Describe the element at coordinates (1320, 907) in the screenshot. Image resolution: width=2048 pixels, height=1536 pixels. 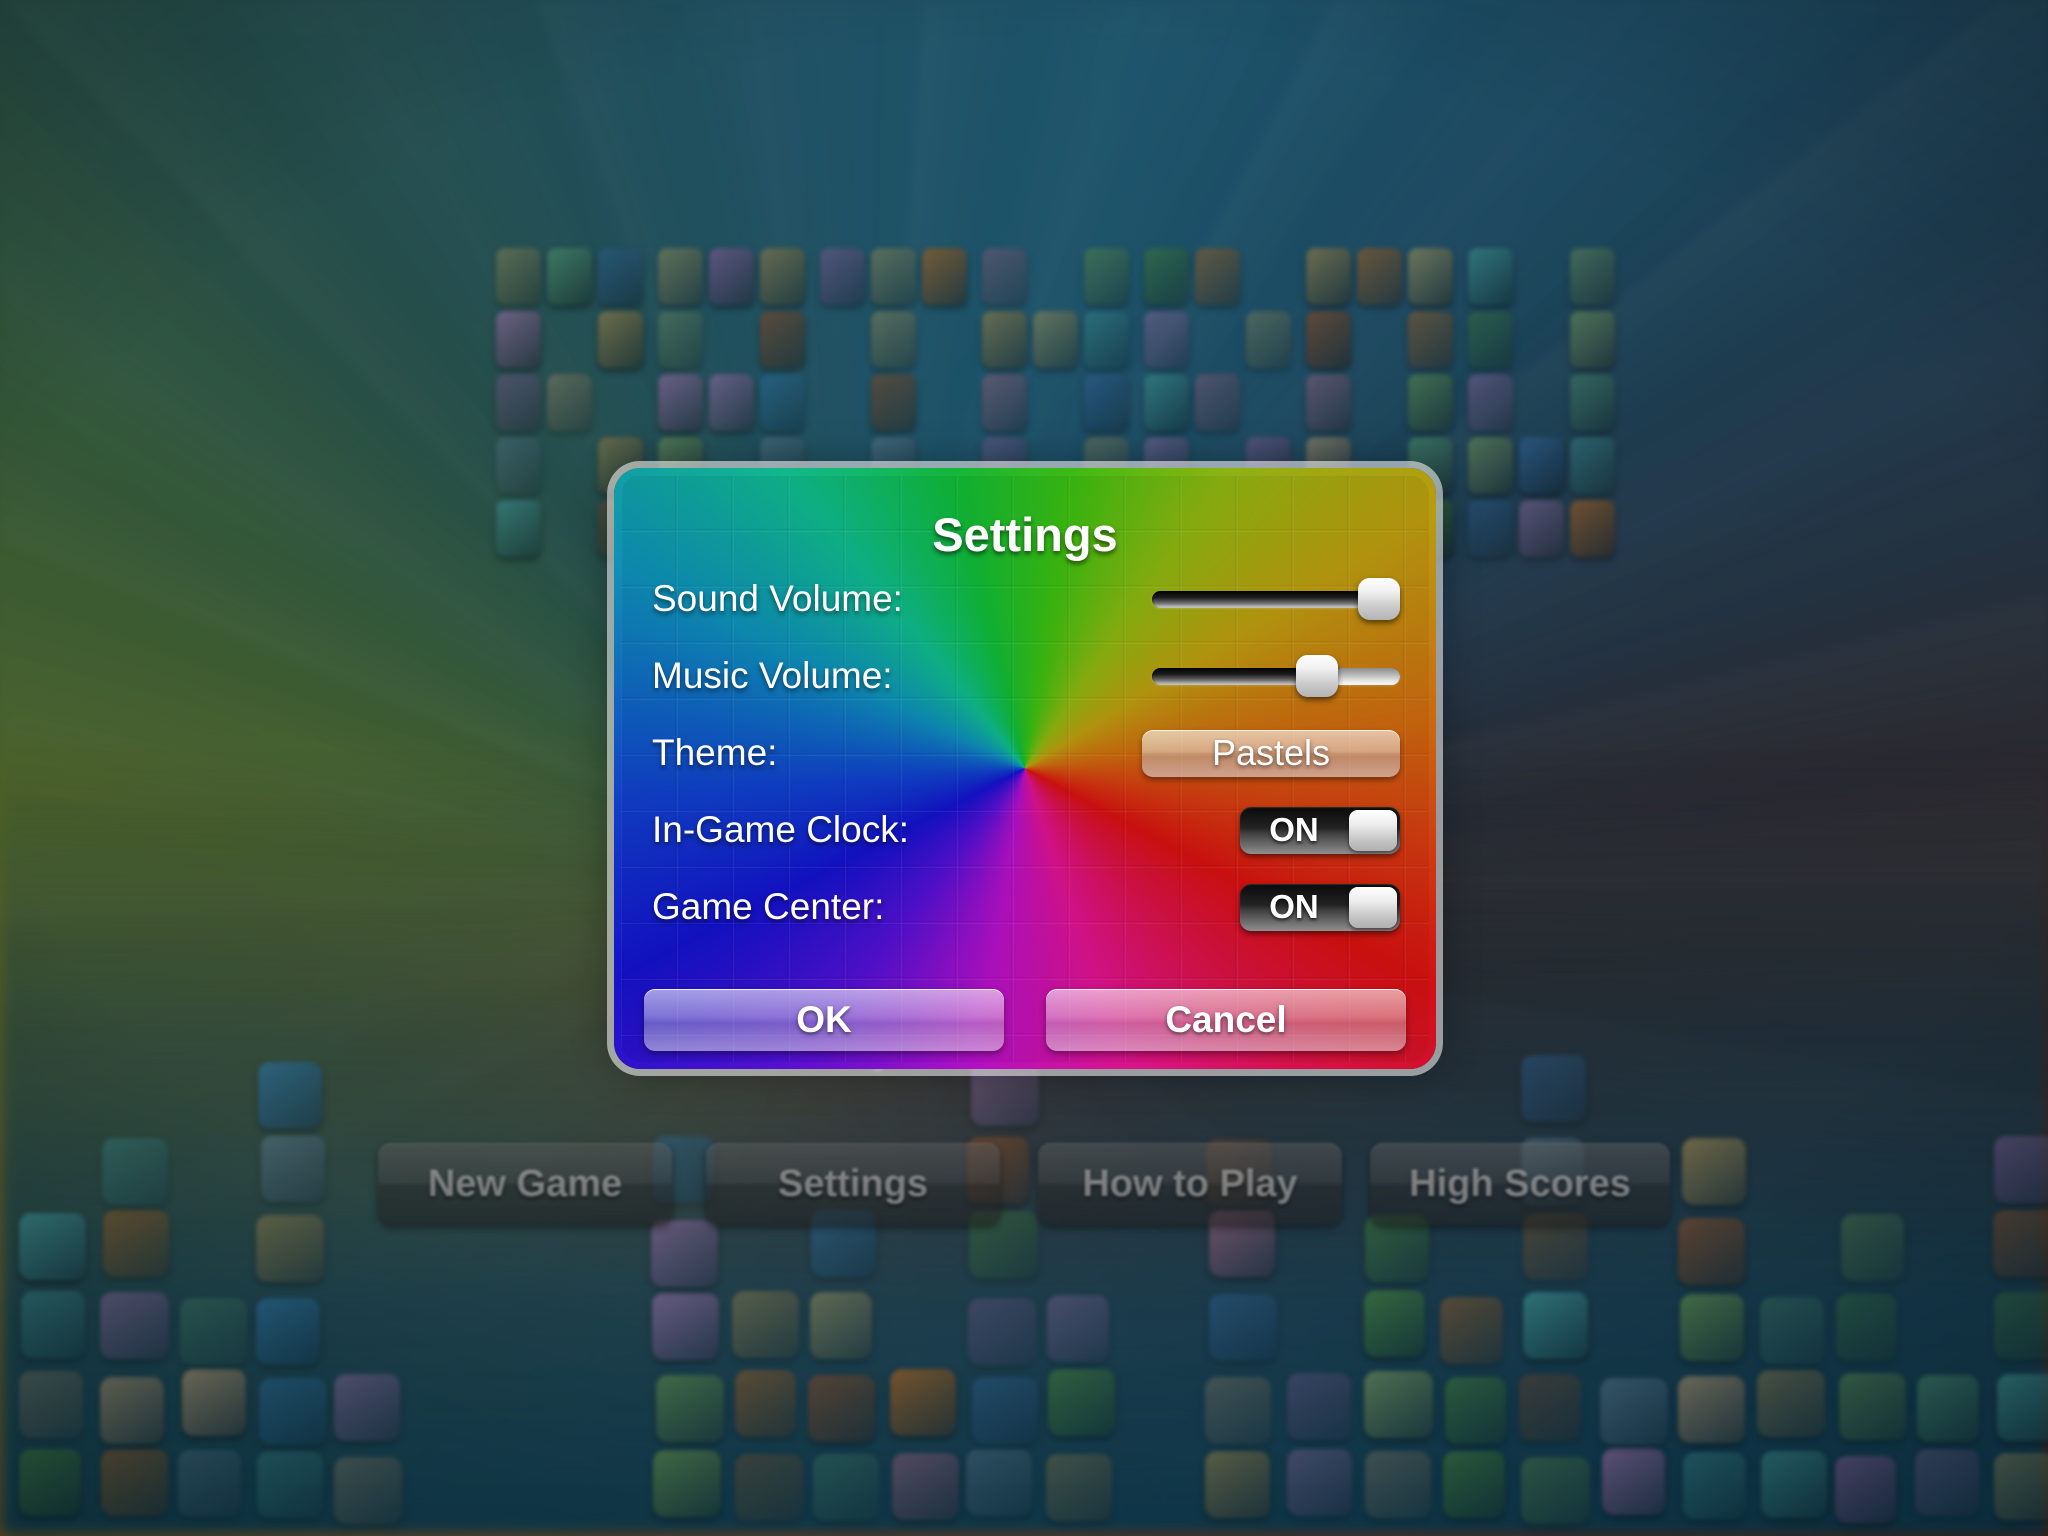
I see `game-center-toggle: ON` at that location.